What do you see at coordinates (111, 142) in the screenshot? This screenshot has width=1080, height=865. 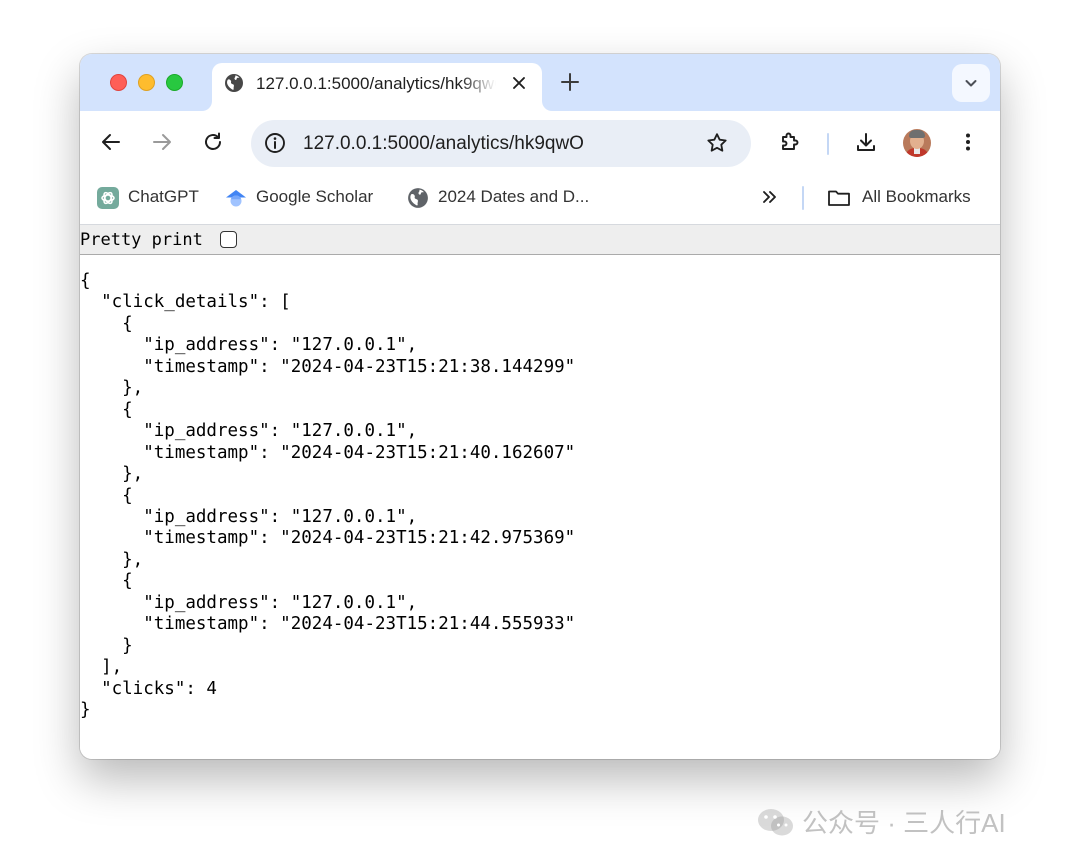 I see `back-arrow-icon` at bounding box center [111, 142].